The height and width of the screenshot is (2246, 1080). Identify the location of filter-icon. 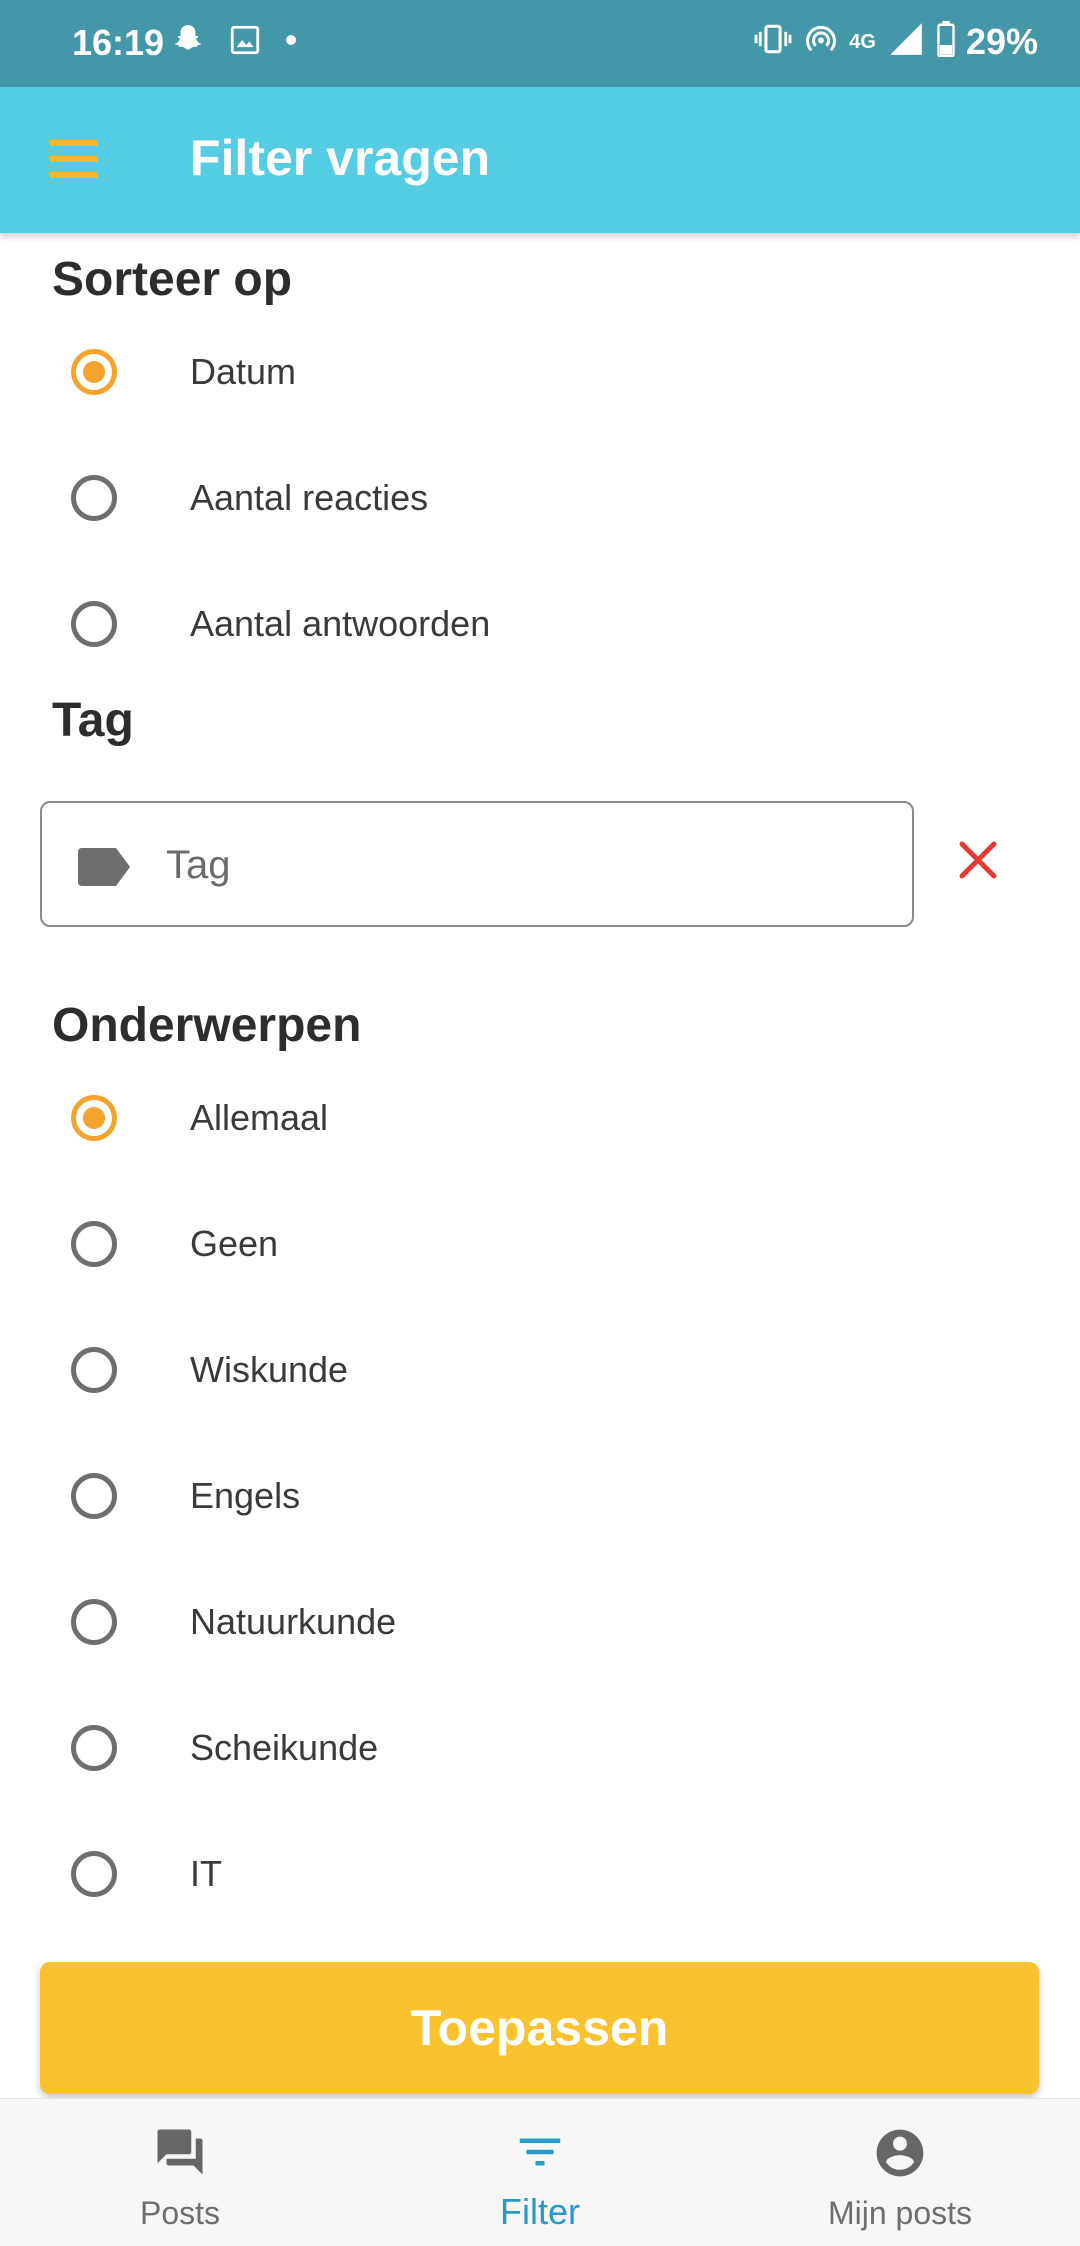
(540, 2154).